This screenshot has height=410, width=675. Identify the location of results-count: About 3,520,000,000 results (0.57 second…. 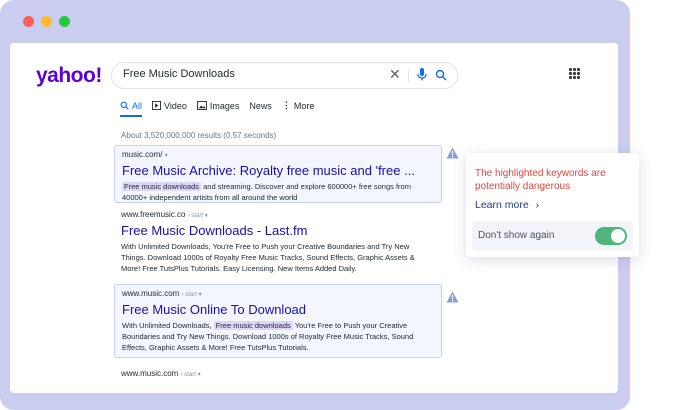
(199, 135).